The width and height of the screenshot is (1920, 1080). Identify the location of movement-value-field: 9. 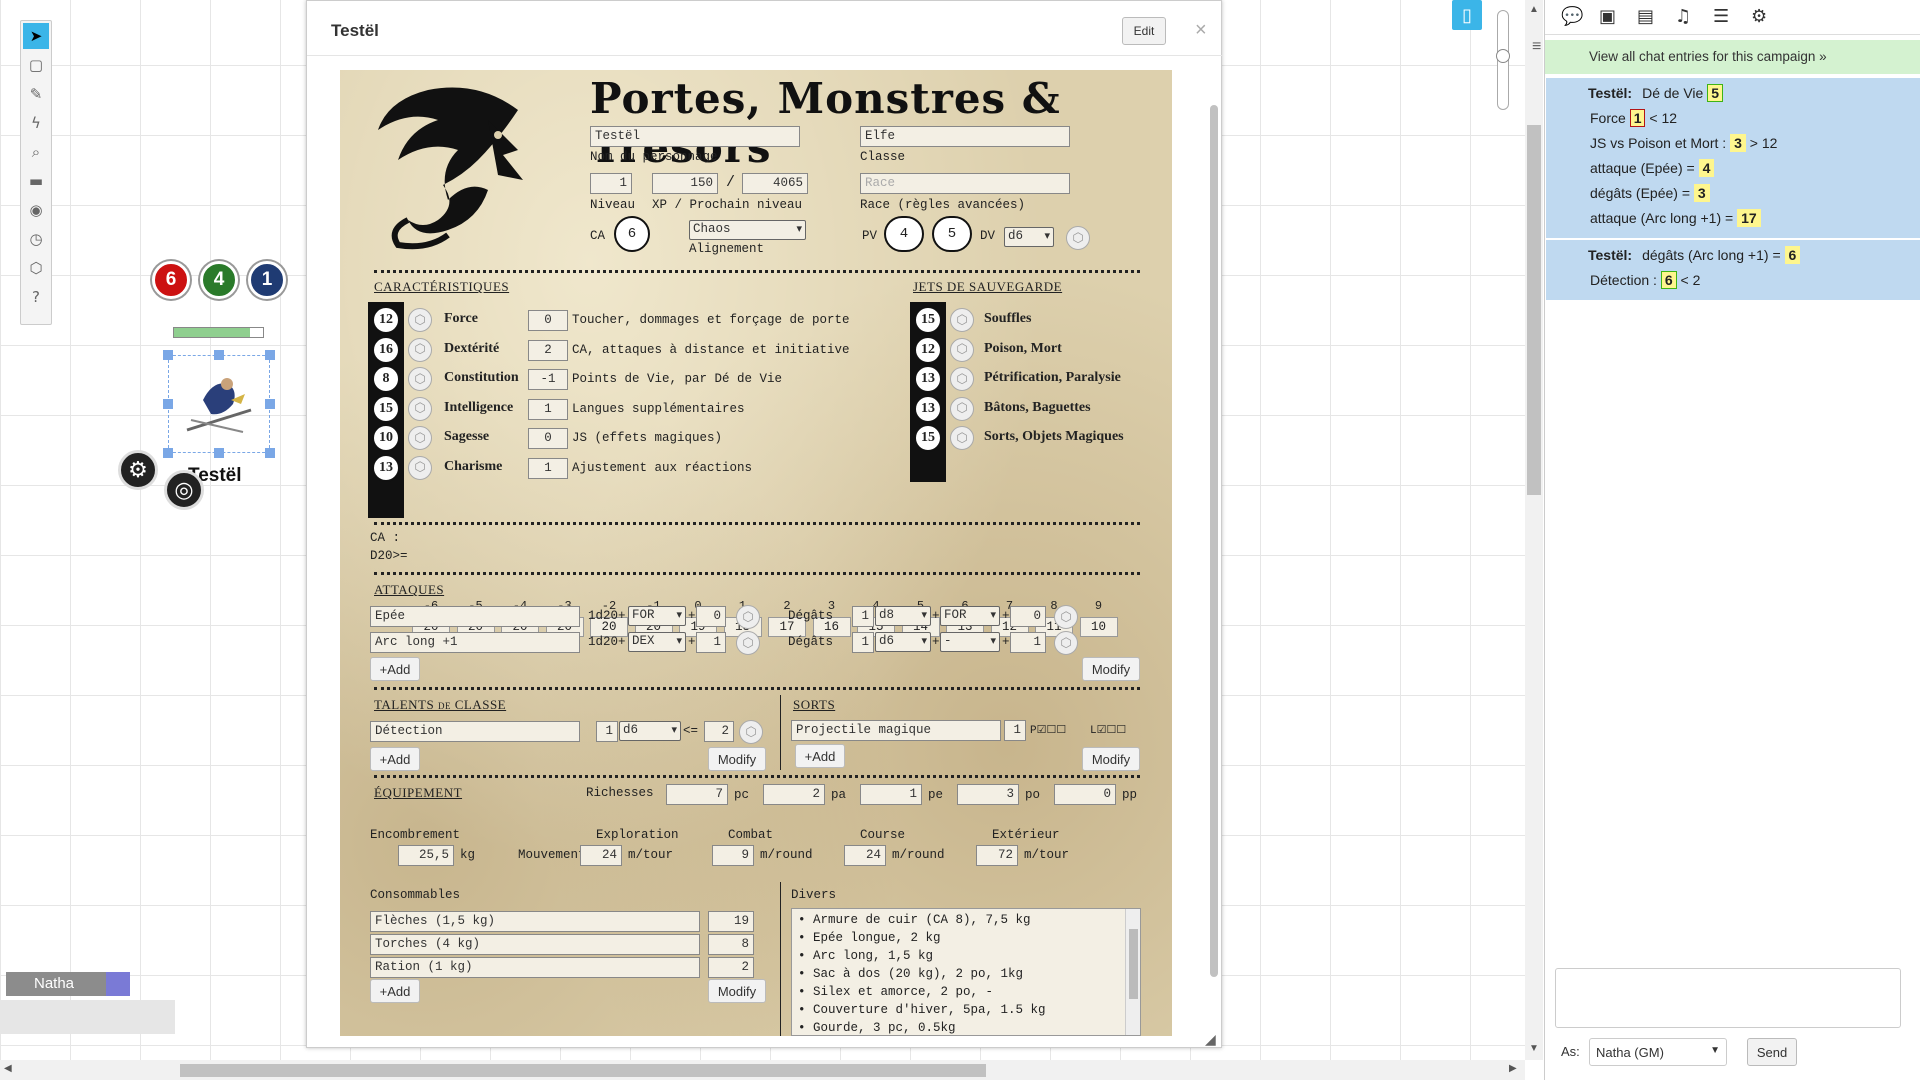
(733, 855).